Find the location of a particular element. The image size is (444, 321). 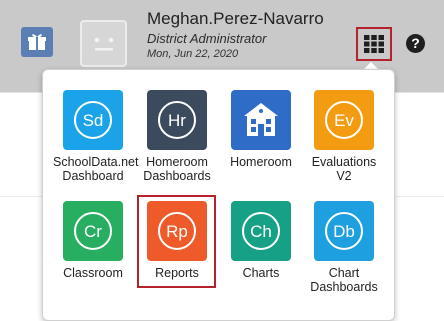

hr-circle-icon: Hr is located at coordinates (177, 120).